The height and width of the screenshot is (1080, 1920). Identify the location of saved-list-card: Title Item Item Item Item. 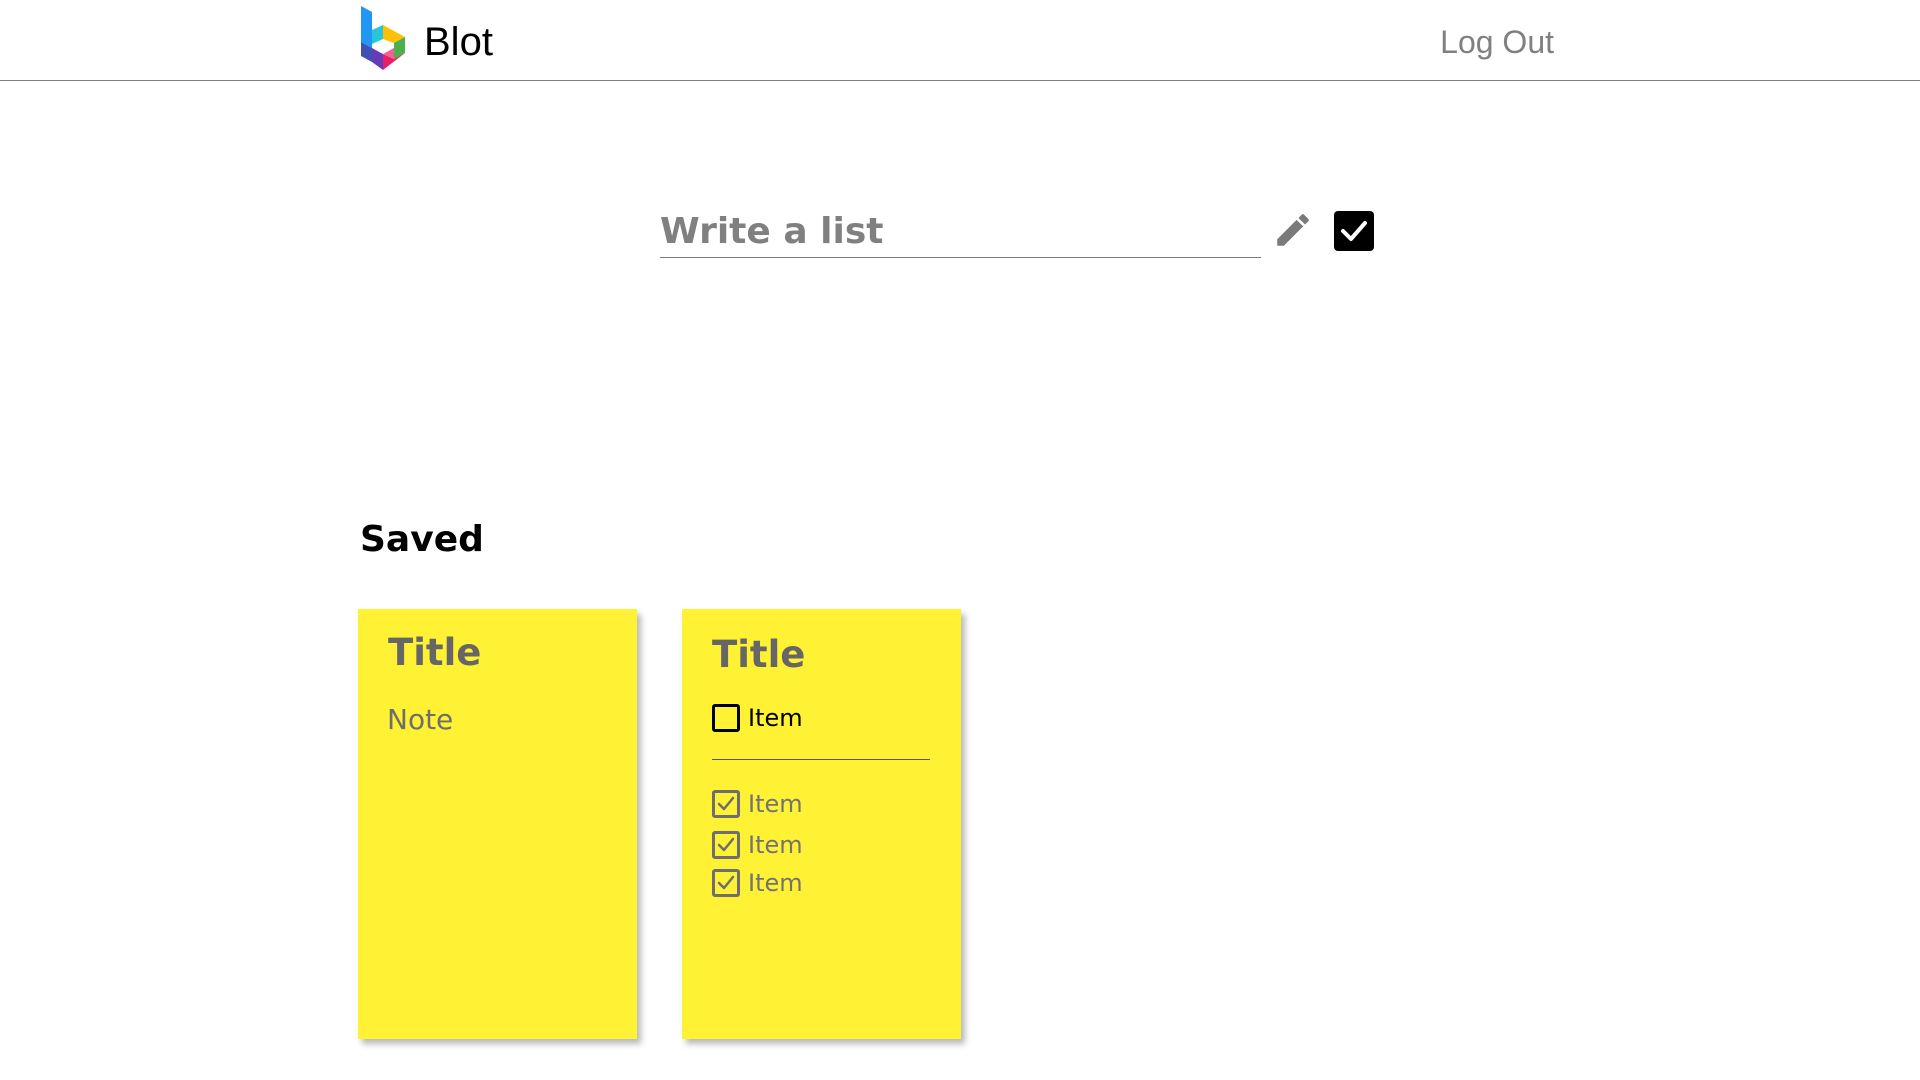
(821, 824).